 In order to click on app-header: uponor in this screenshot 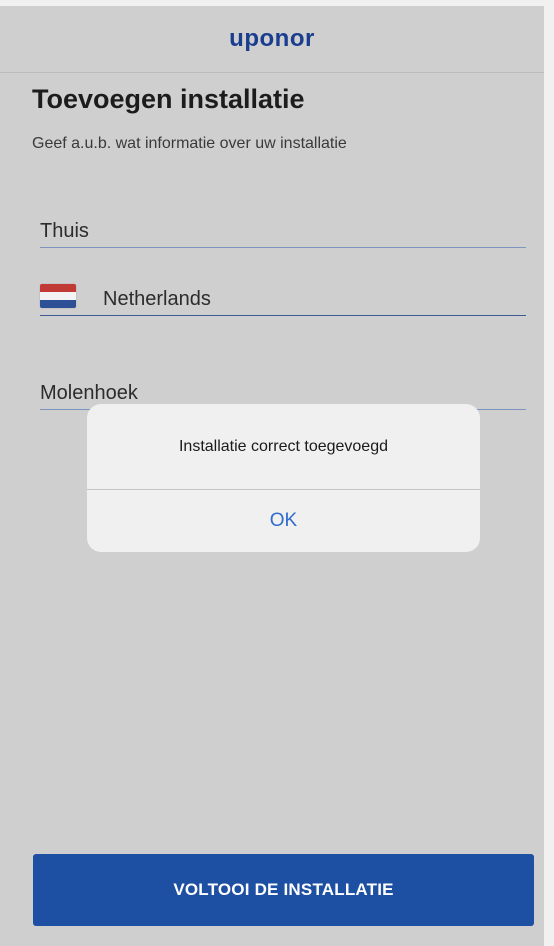, I will do `click(272, 39)`.